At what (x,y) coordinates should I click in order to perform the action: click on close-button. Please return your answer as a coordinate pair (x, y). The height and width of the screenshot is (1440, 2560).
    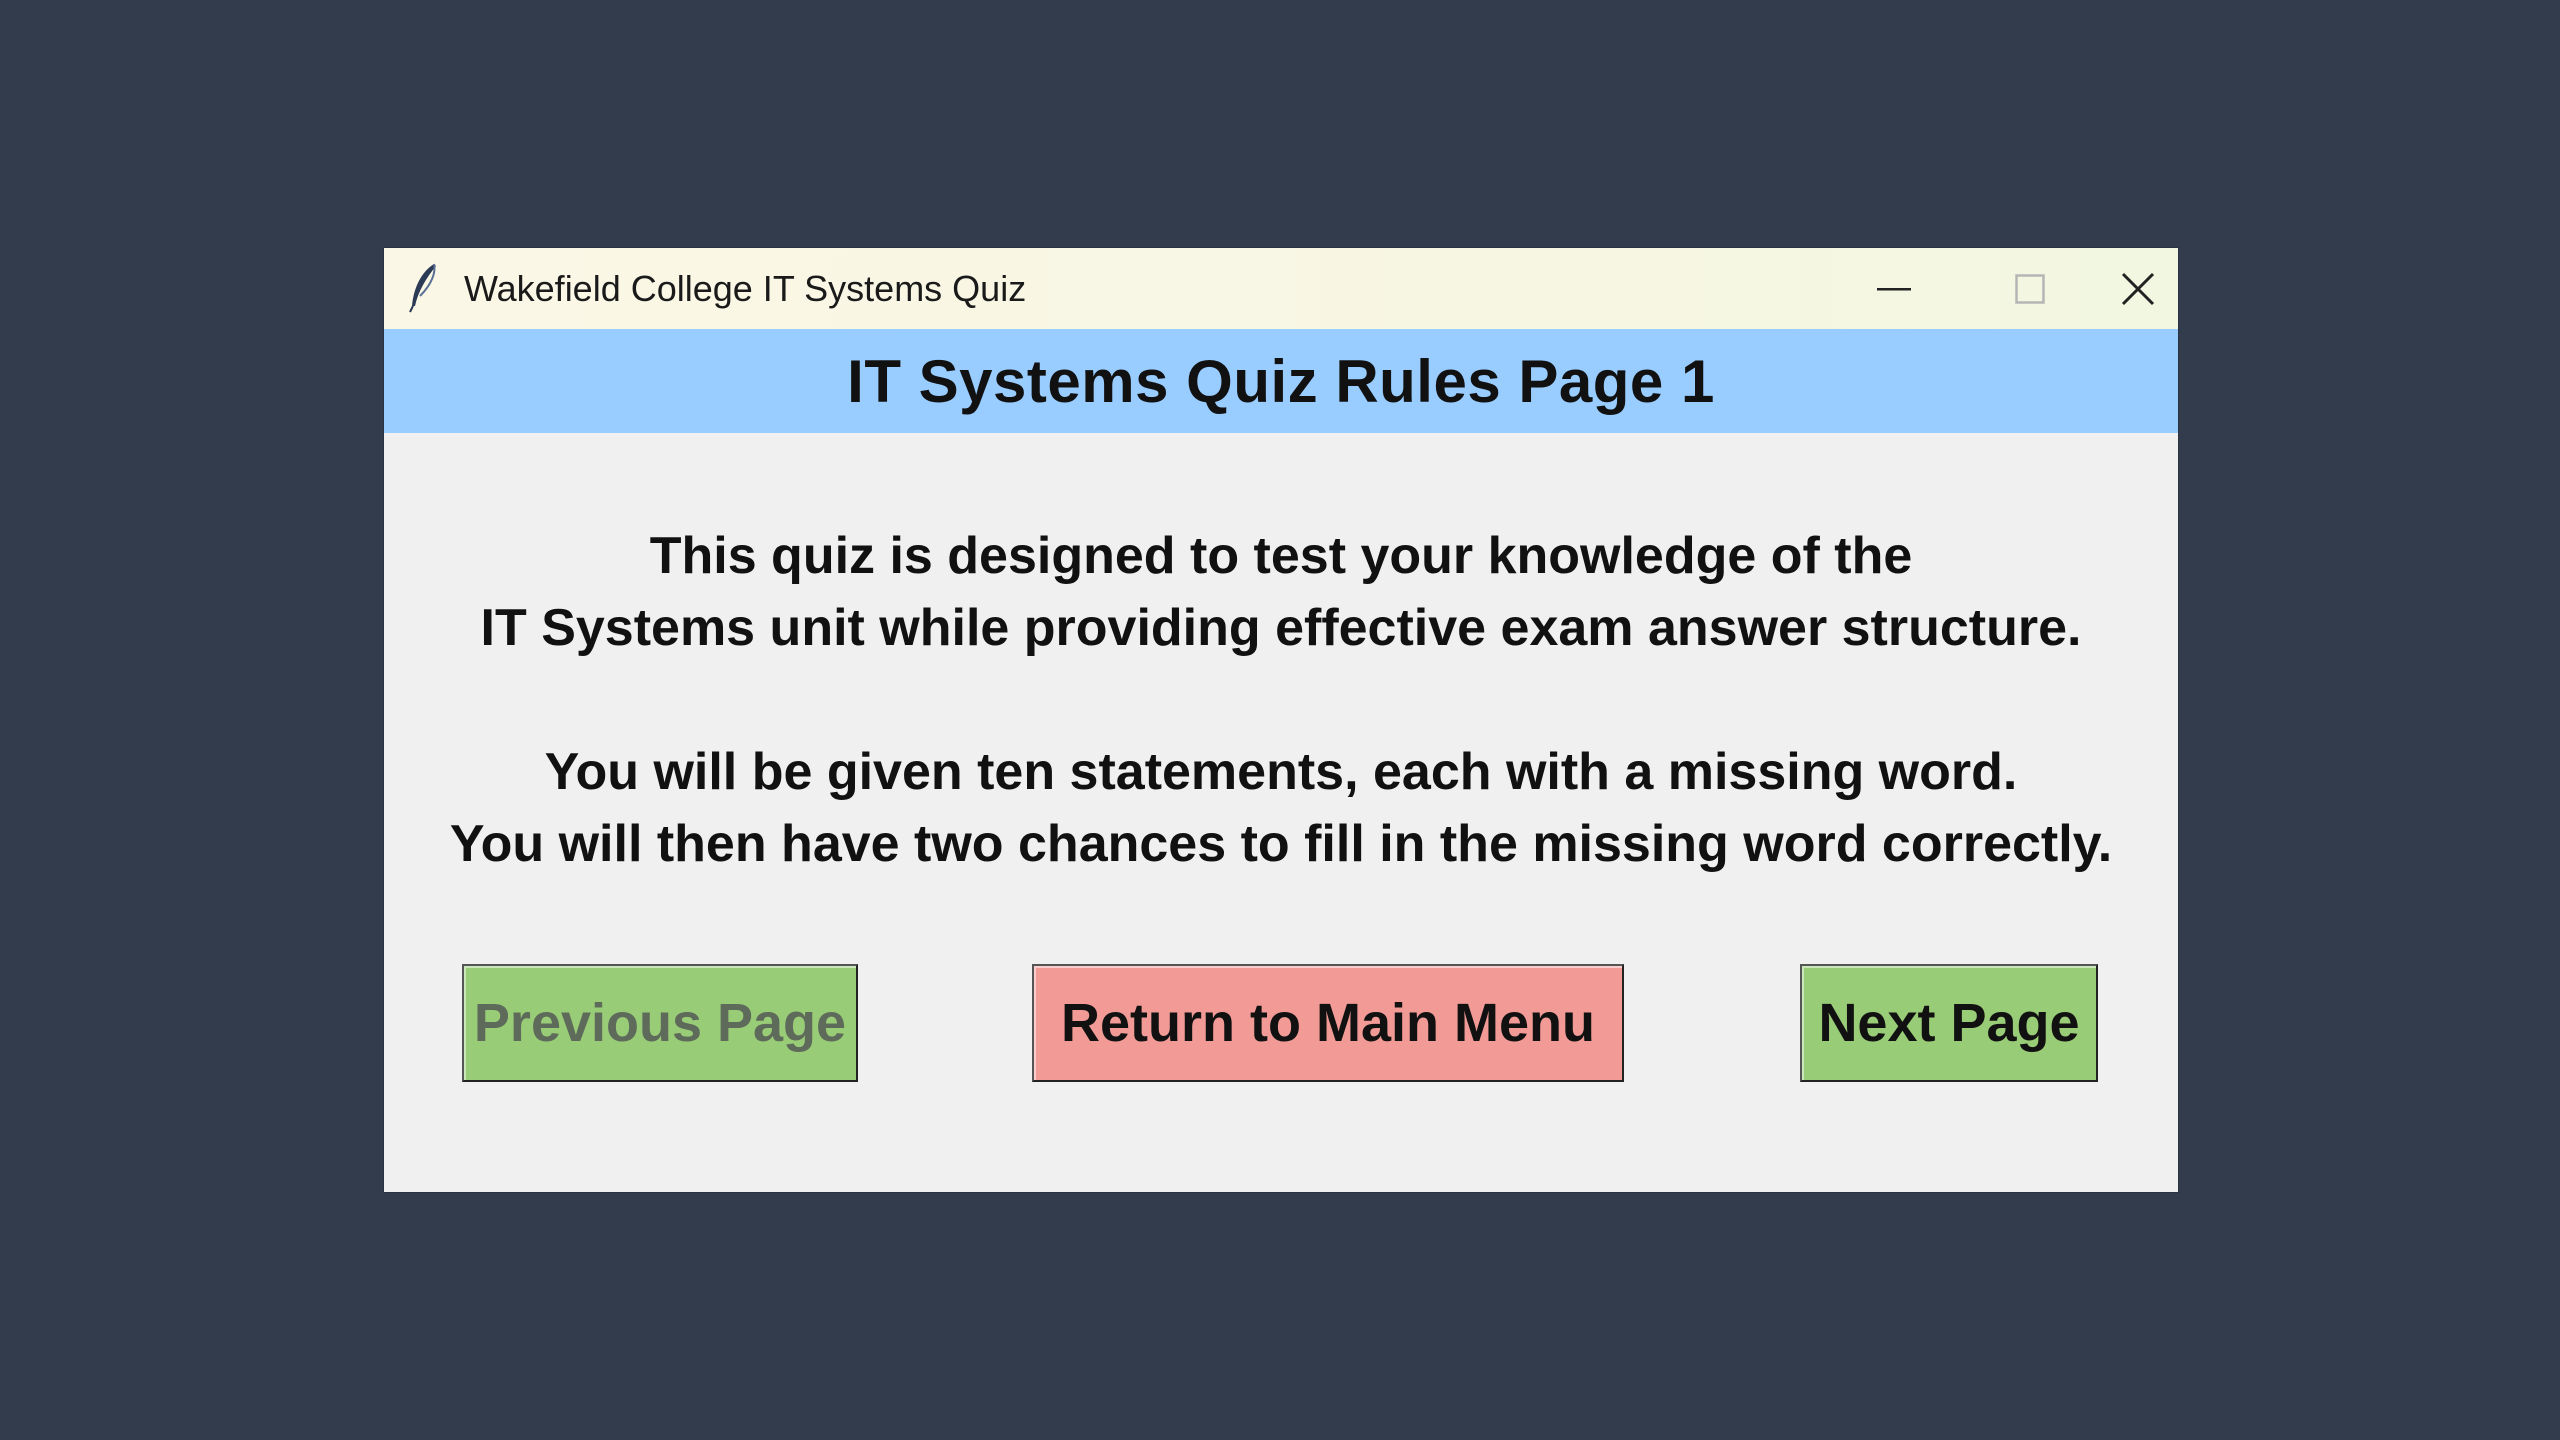
    Looking at the image, I should click on (2138, 288).